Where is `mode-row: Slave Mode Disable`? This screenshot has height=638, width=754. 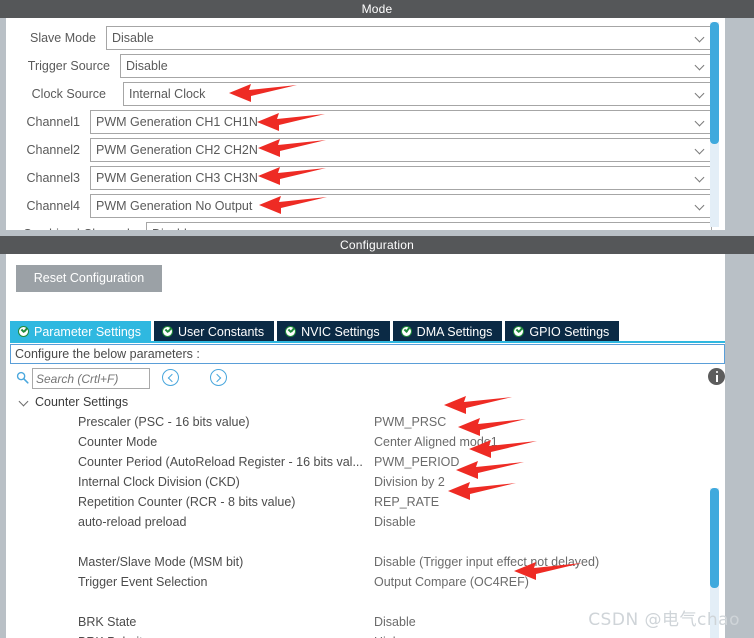
mode-row: Slave Mode Disable is located at coordinates (359, 38).